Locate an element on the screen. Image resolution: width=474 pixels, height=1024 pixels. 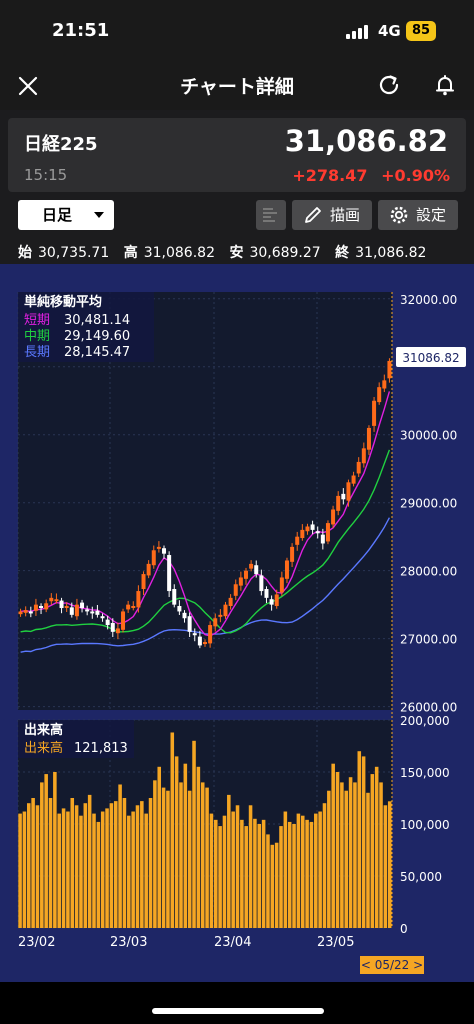
period-select: 日足 is located at coordinates (66, 215).